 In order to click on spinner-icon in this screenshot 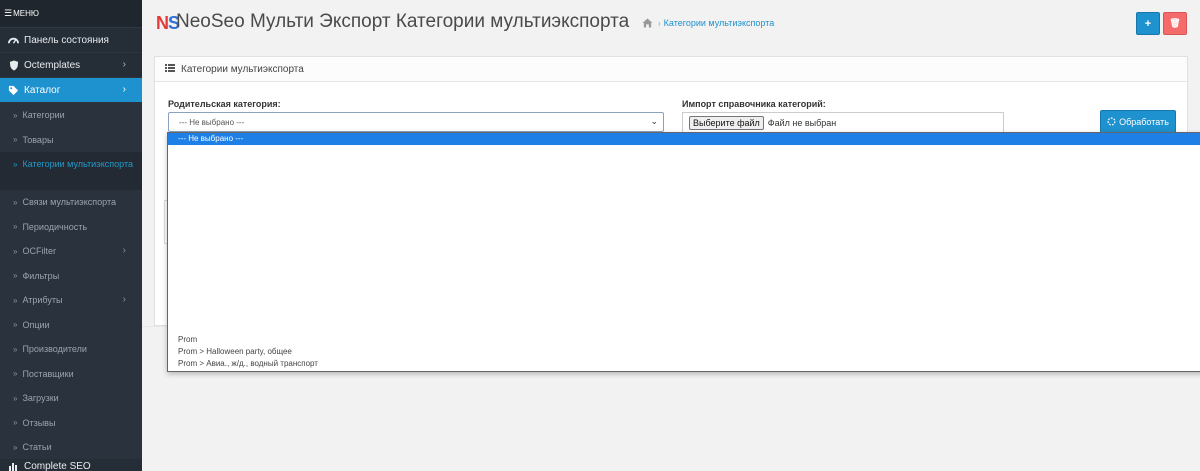, I will do `click(1111, 122)`.